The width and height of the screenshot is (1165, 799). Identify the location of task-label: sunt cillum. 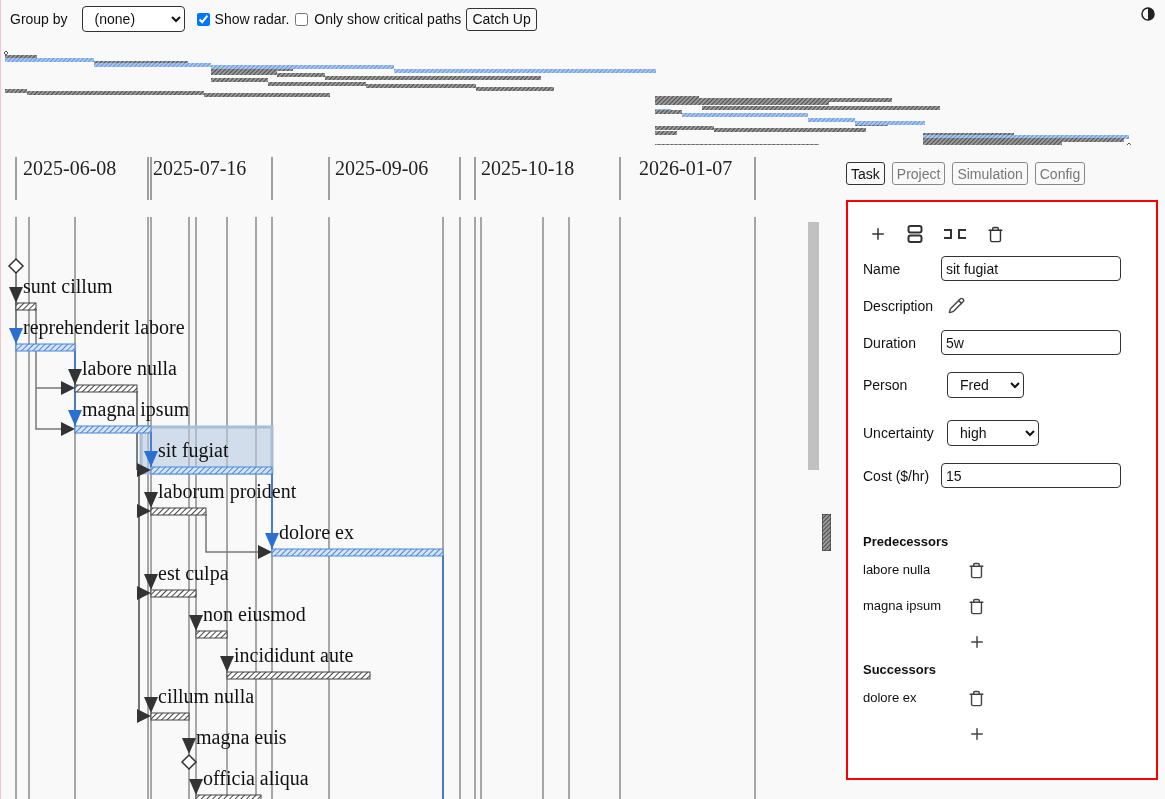
(68, 286).